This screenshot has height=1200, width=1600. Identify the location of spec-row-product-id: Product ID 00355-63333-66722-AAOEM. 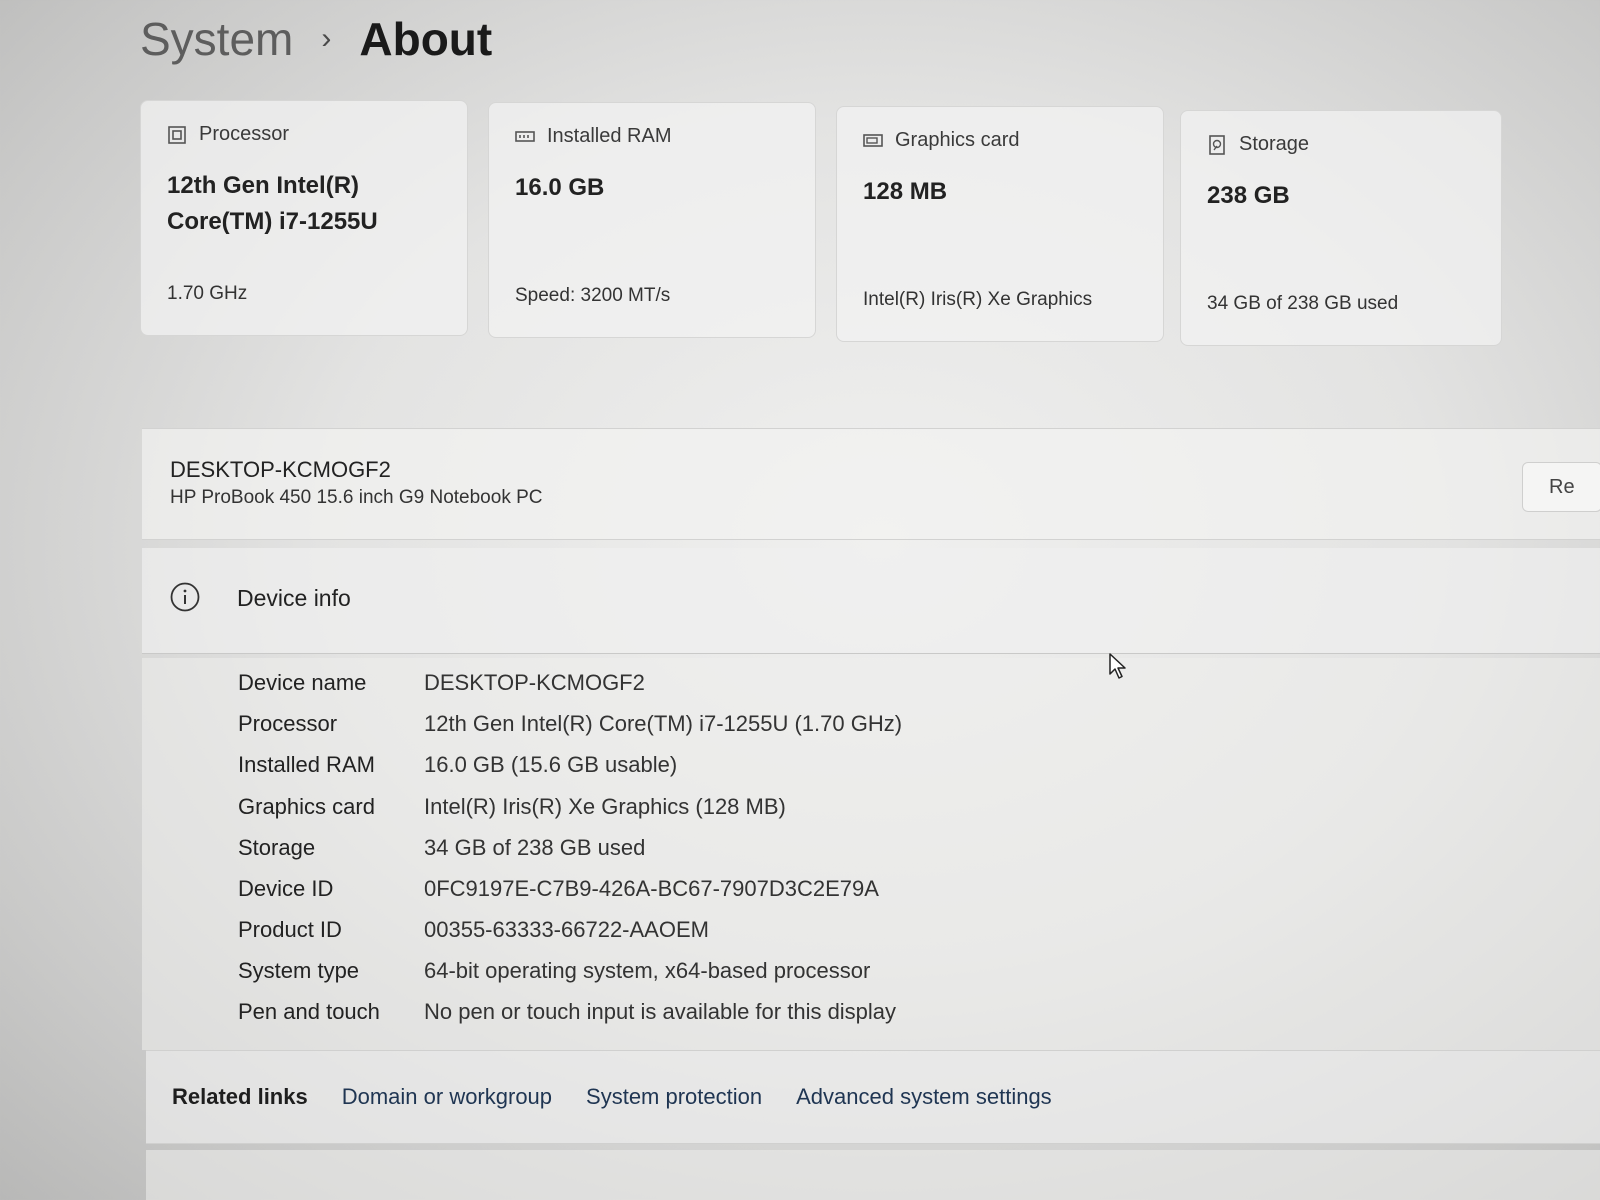
(473, 930).